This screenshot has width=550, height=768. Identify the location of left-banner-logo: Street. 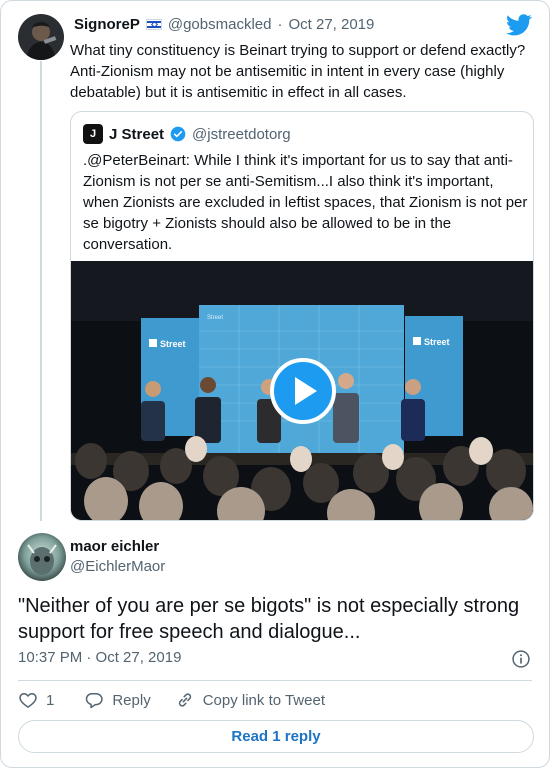
(173, 344).